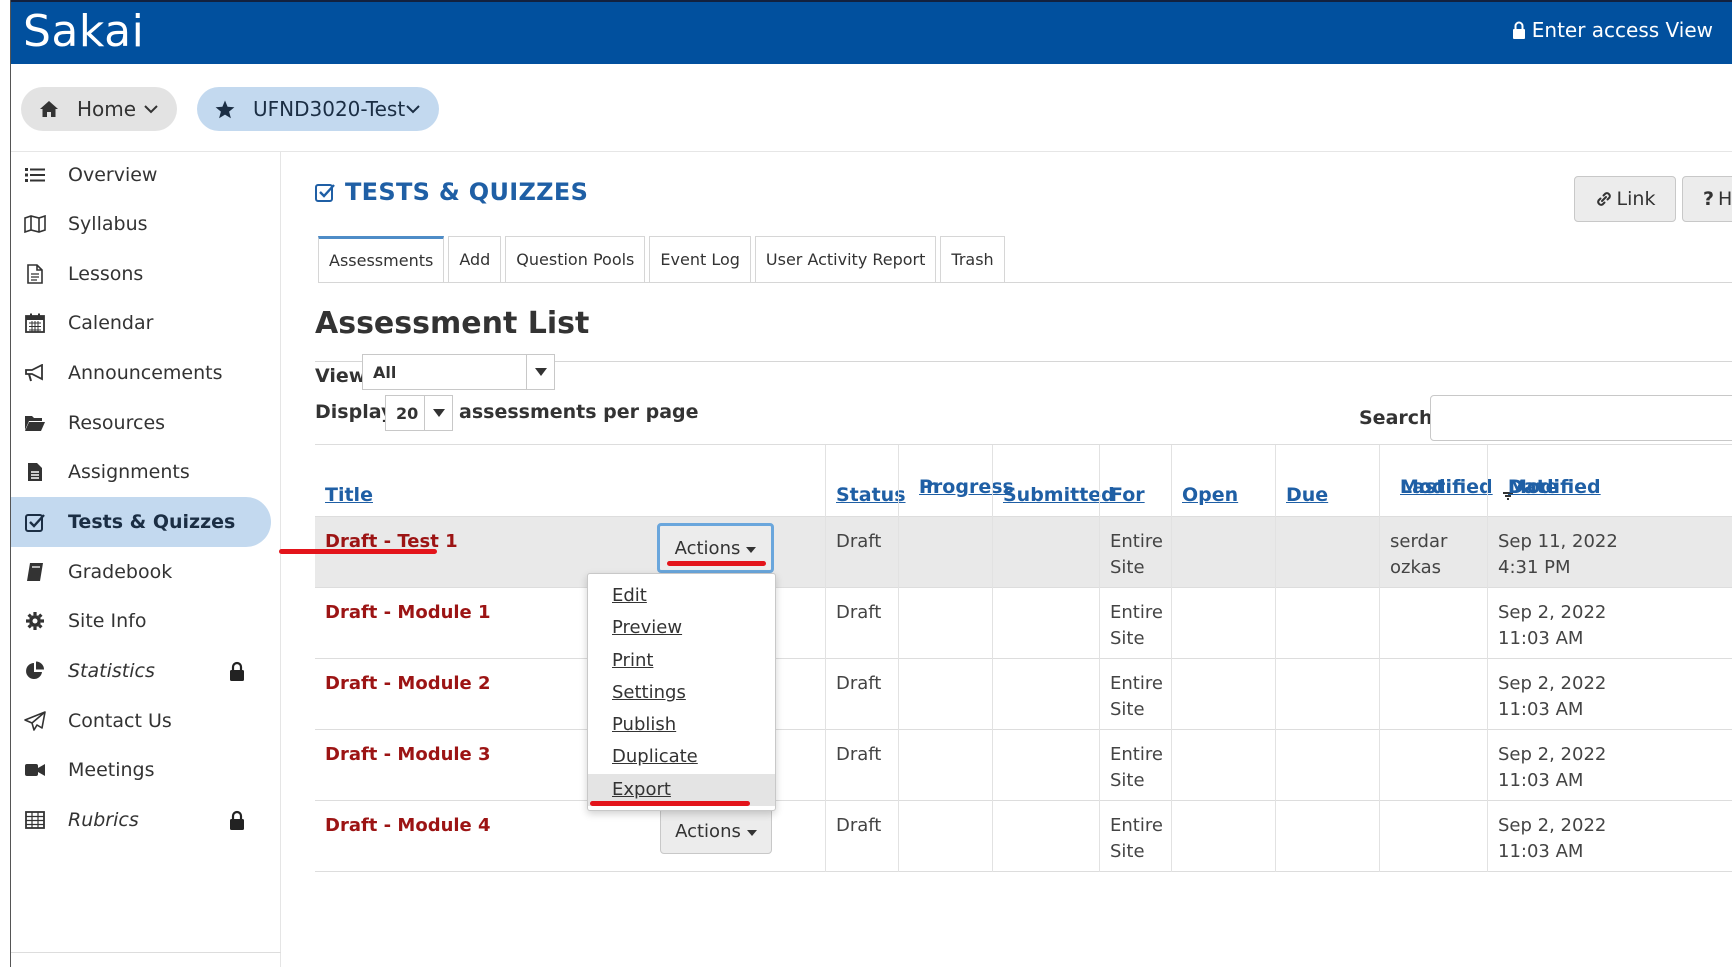 This screenshot has height=967, width=1732. I want to click on help-button-label: He, so click(1725, 199).